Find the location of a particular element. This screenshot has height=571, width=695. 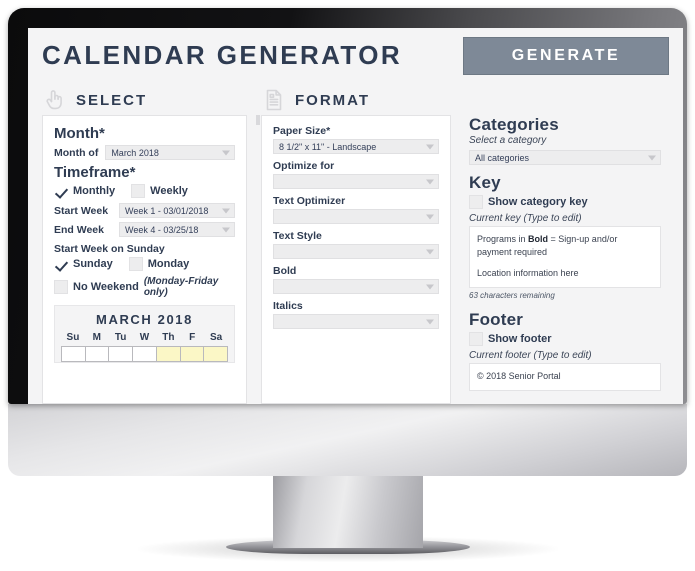

checkbox-monthly-label: Monthly is located at coordinates (94, 191).